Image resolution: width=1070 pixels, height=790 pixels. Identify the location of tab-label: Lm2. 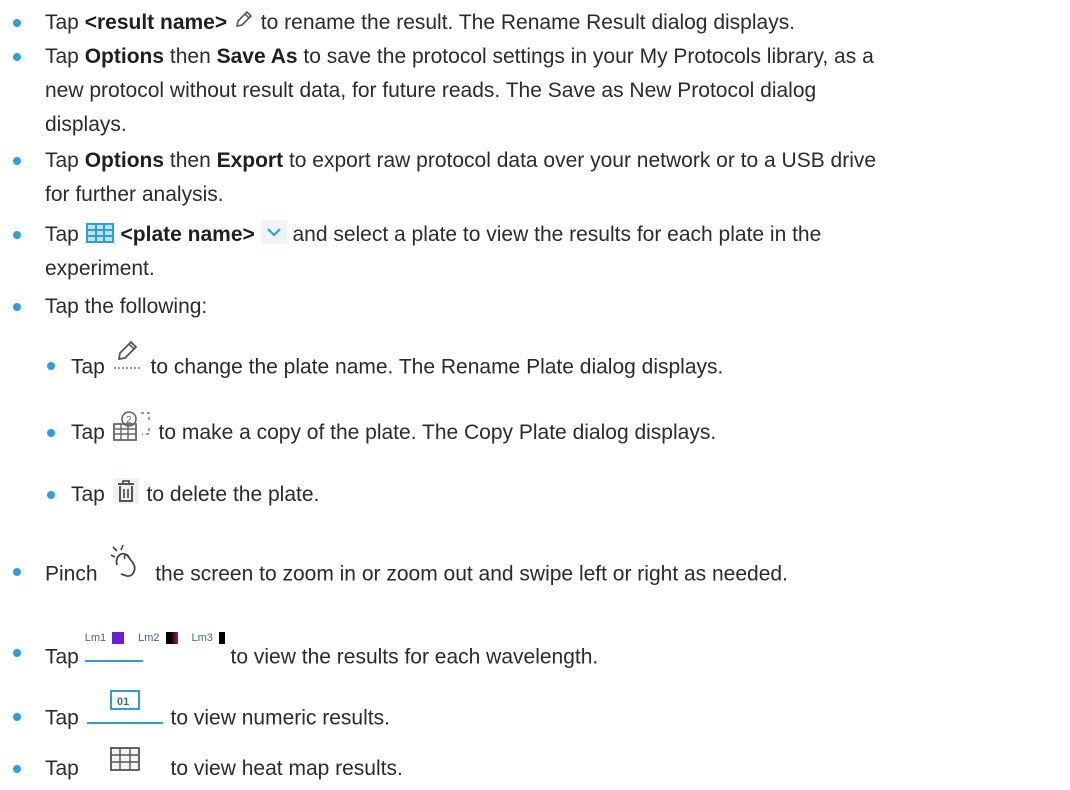
(149, 638).